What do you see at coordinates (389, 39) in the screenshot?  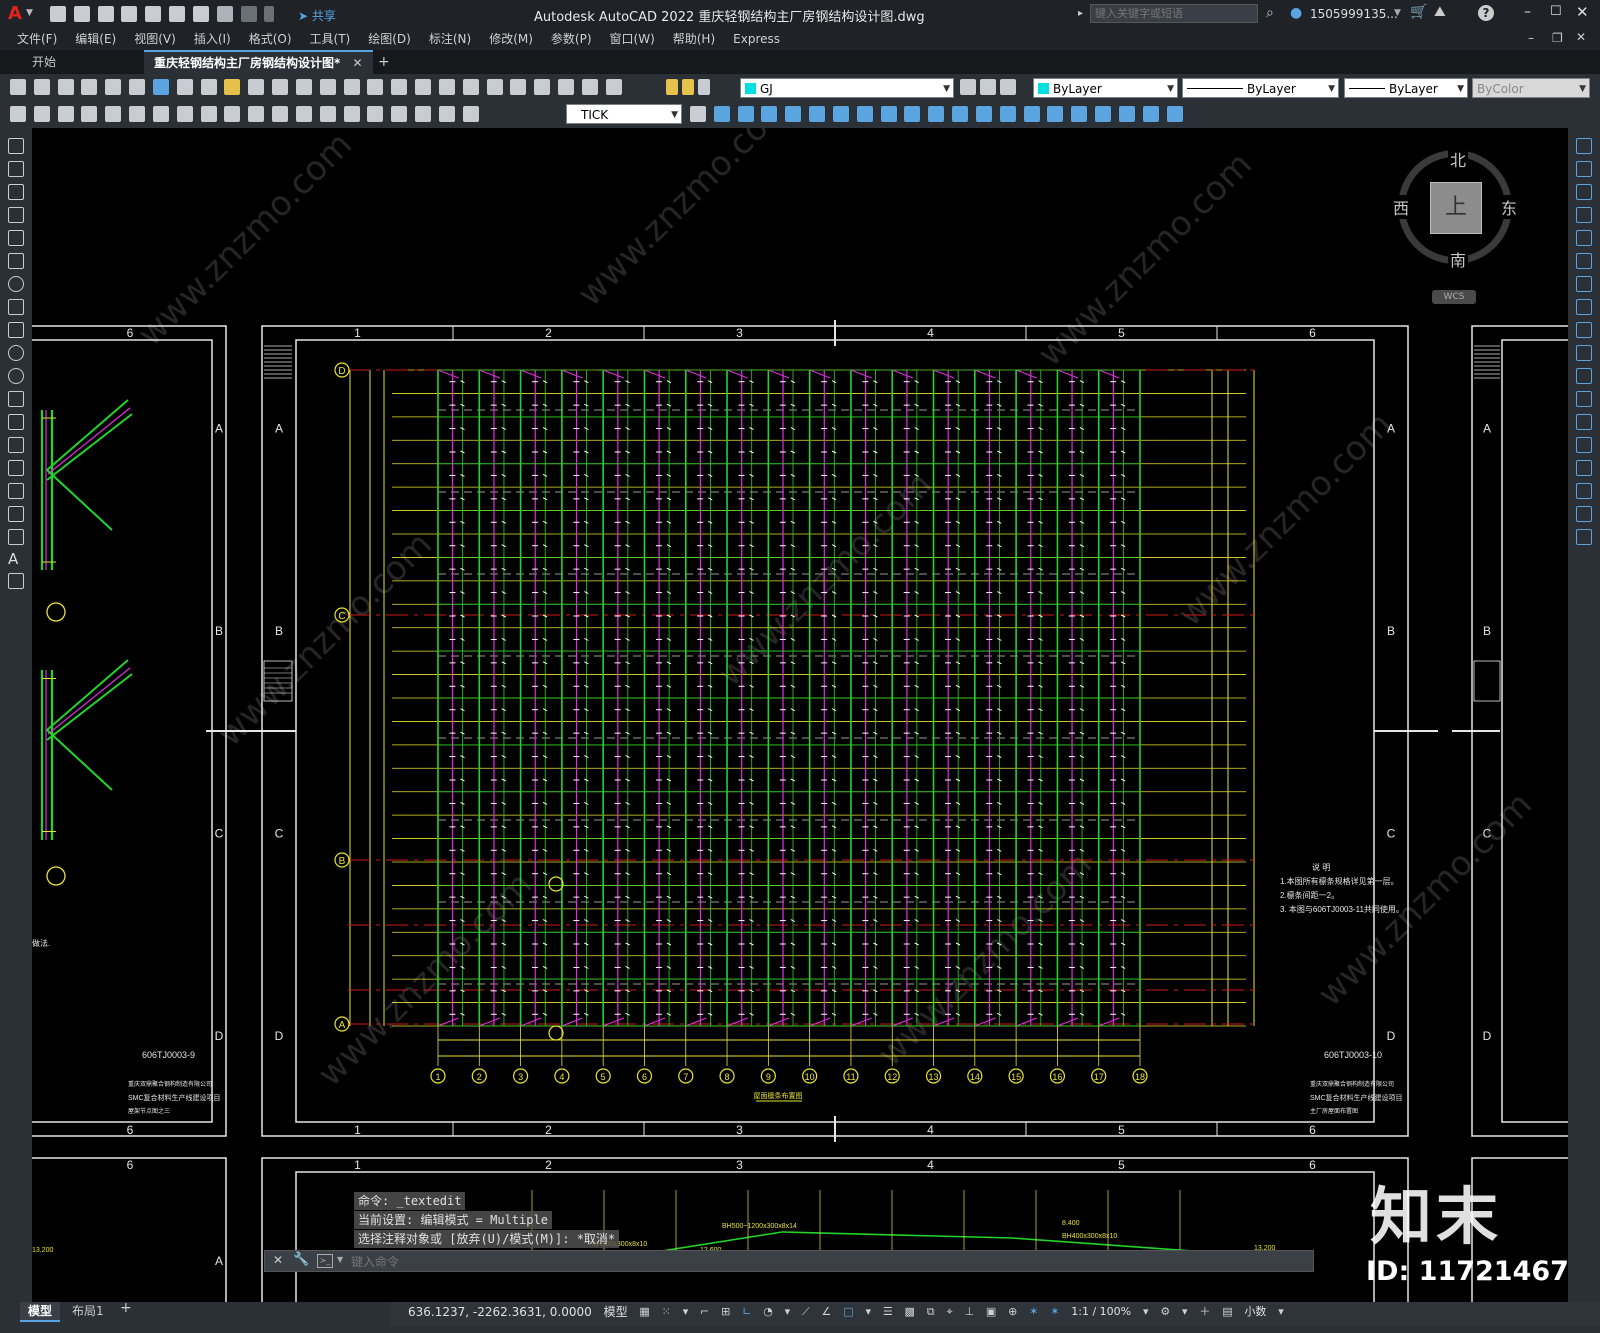 I see `menu-item-6: 绘图(D)` at bounding box center [389, 39].